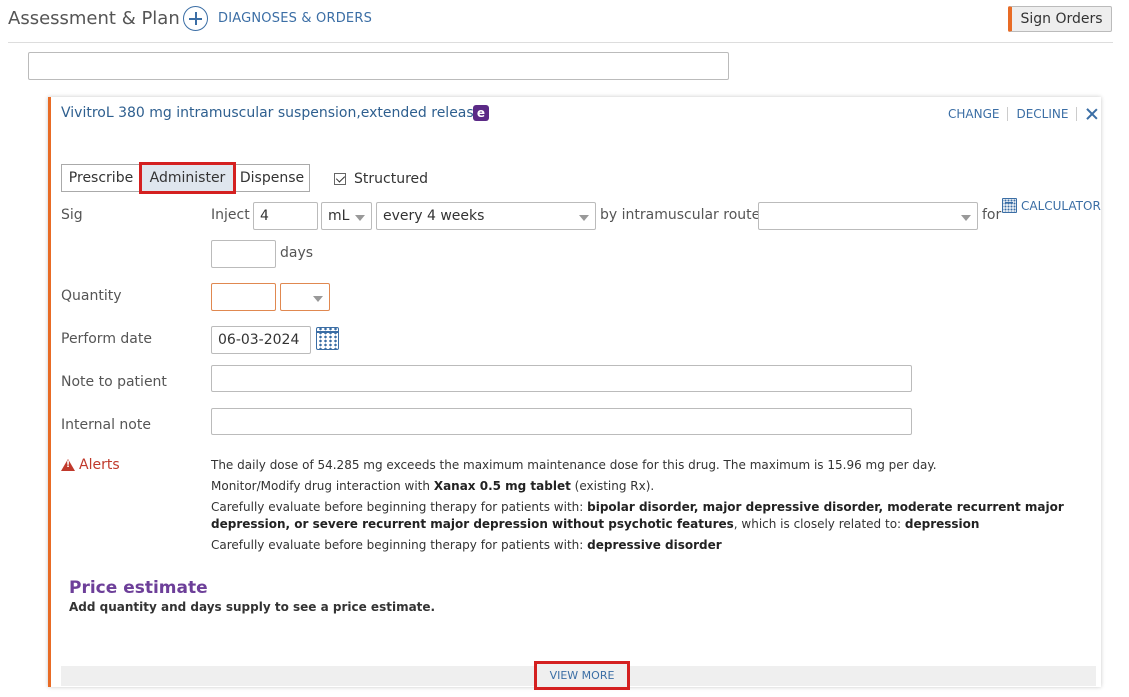 This screenshot has width=1129, height=697. Describe the element at coordinates (561, 421) in the screenshot. I see `internal-note-input` at that location.